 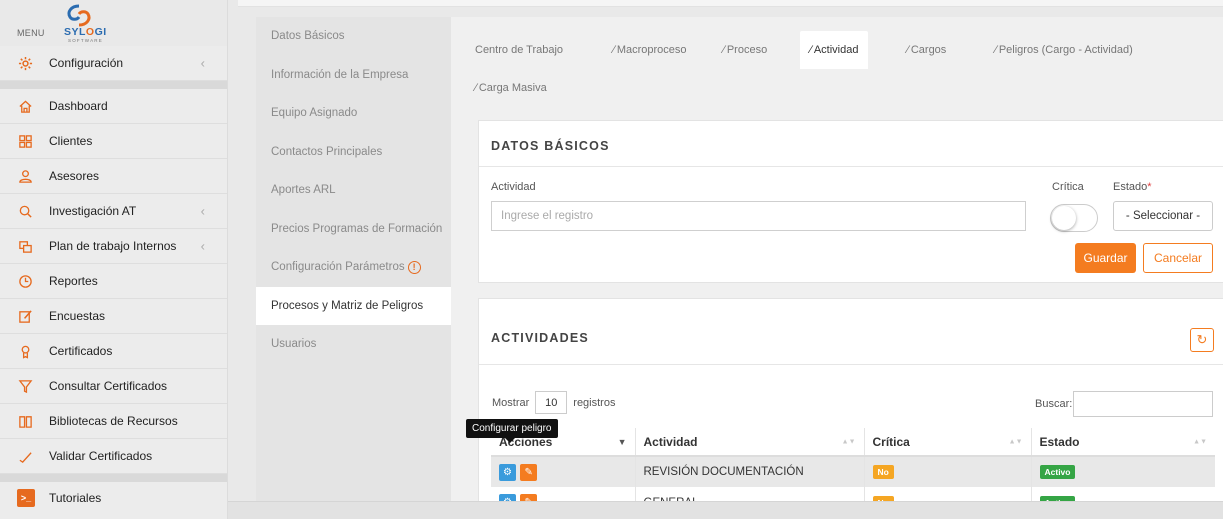 I want to click on gear-icon, so click(x=25, y=63).